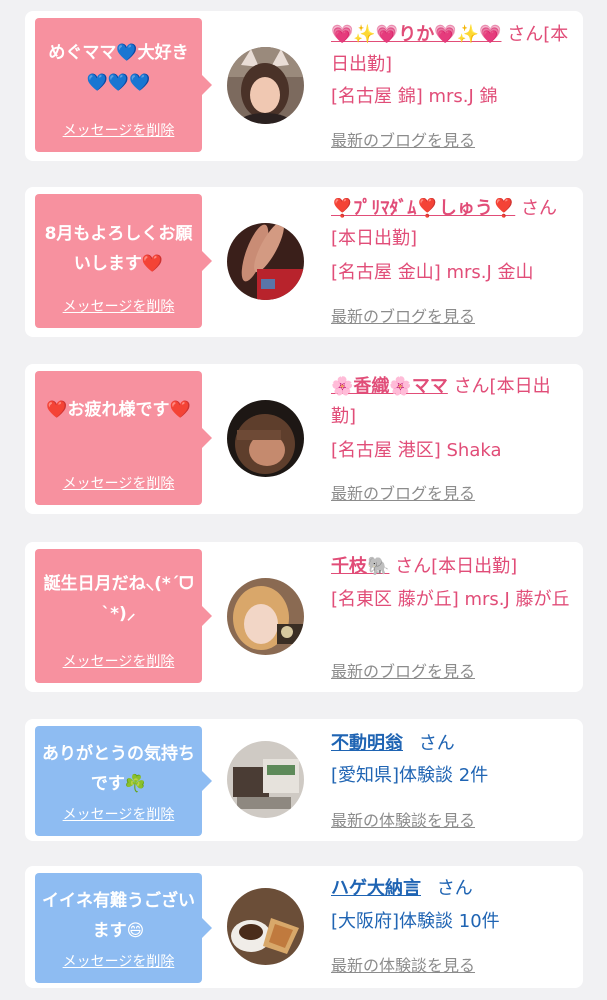 The image size is (607, 1000). I want to click on message-text: 8月もよろしくお願いします❤️, so click(118, 249).